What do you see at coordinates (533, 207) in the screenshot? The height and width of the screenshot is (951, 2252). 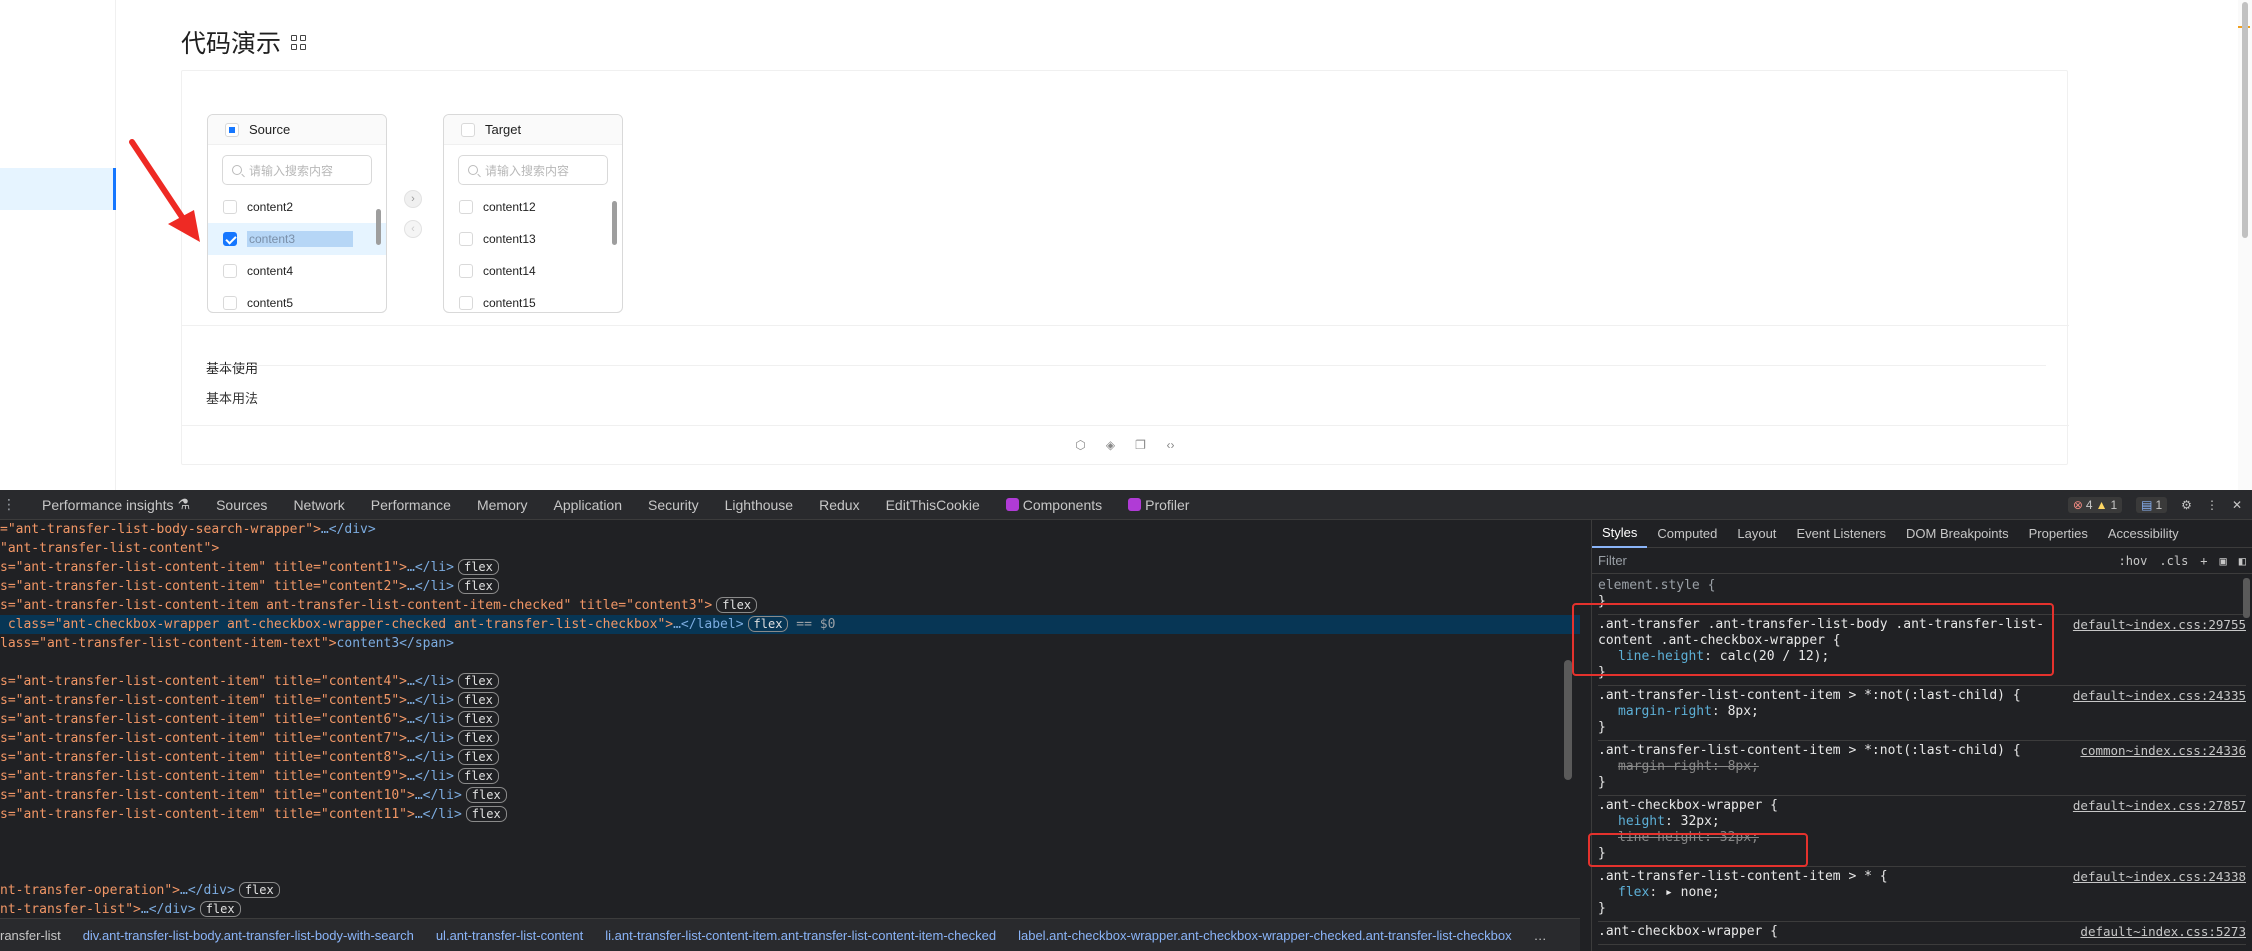 I see `list-item: content12` at bounding box center [533, 207].